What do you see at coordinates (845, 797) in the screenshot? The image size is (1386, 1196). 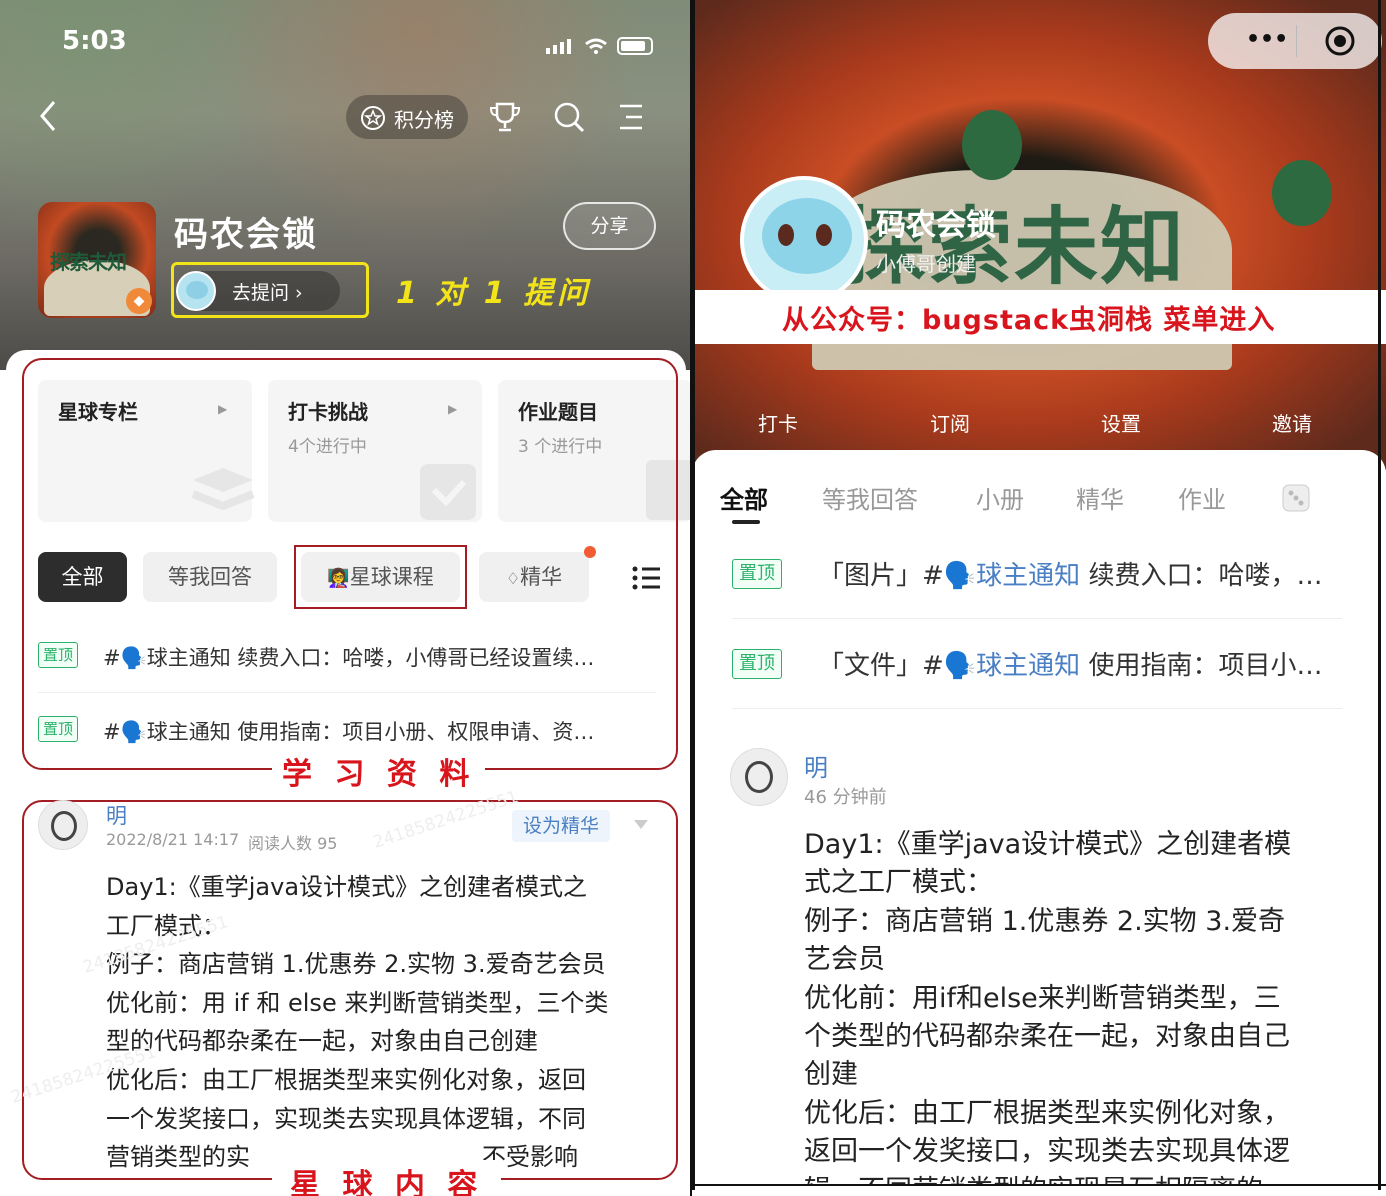 I see `post-time: 46 分钟前` at bounding box center [845, 797].